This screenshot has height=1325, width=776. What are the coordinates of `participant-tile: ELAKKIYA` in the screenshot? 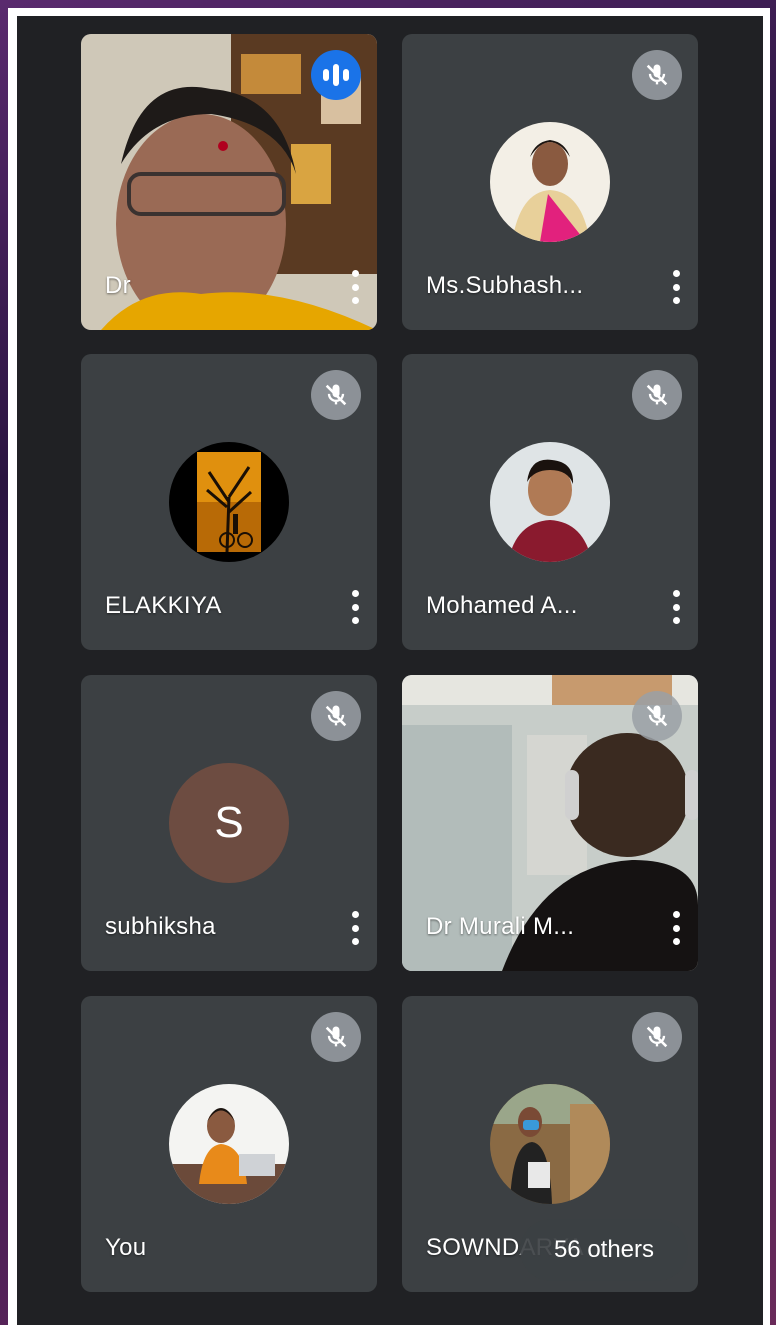 It's located at (229, 502).